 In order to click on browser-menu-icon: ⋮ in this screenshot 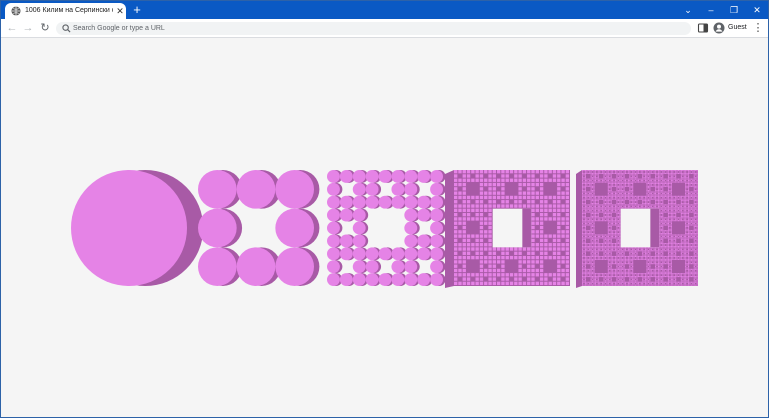, I will do `click(758, 28)`.